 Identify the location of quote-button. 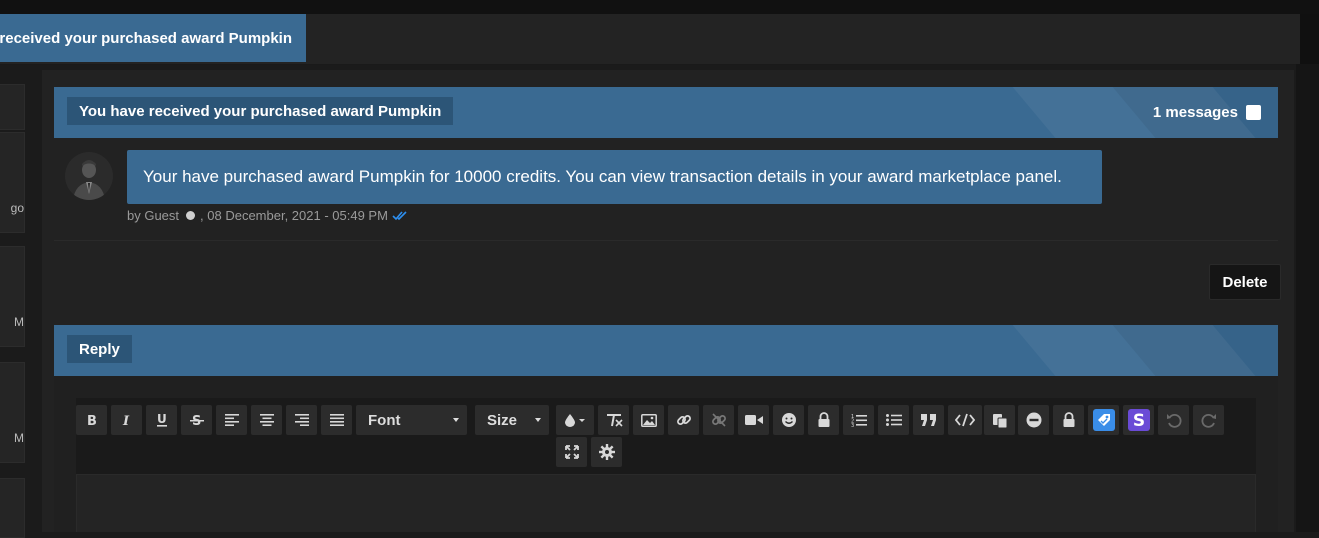
(928, 420).